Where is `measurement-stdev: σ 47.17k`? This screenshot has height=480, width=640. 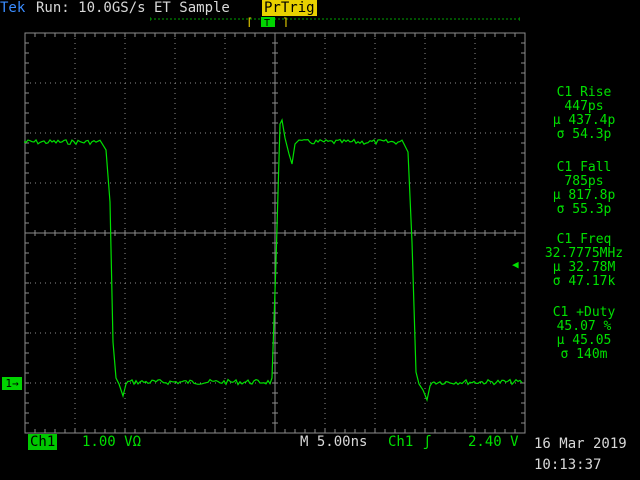
measurement-stdev: σ 47.17k is located at coordinates (584, 281).